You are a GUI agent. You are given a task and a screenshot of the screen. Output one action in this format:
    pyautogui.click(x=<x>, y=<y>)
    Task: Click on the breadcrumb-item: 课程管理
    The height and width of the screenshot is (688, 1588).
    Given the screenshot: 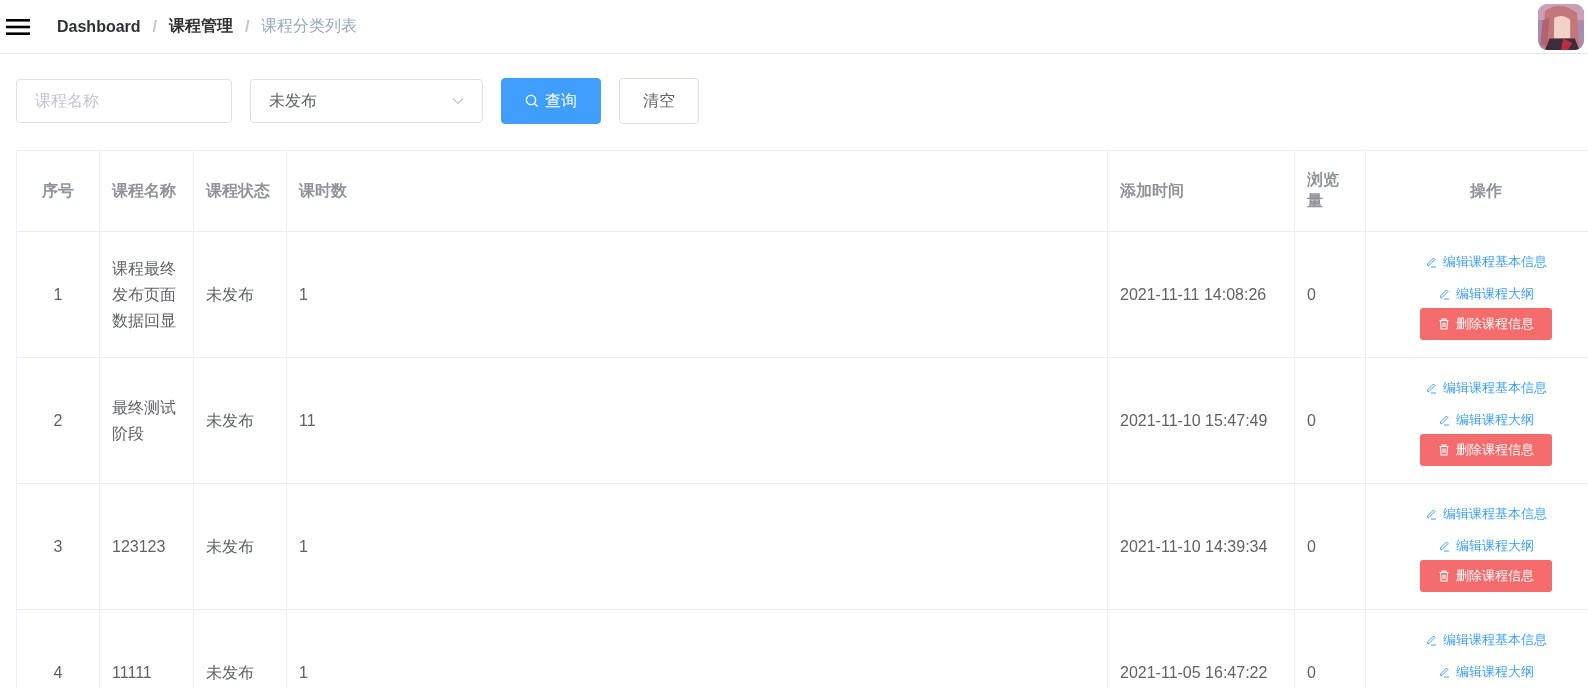 What is the action you would take?
    pyautogui.click(x=201, y=26)
    